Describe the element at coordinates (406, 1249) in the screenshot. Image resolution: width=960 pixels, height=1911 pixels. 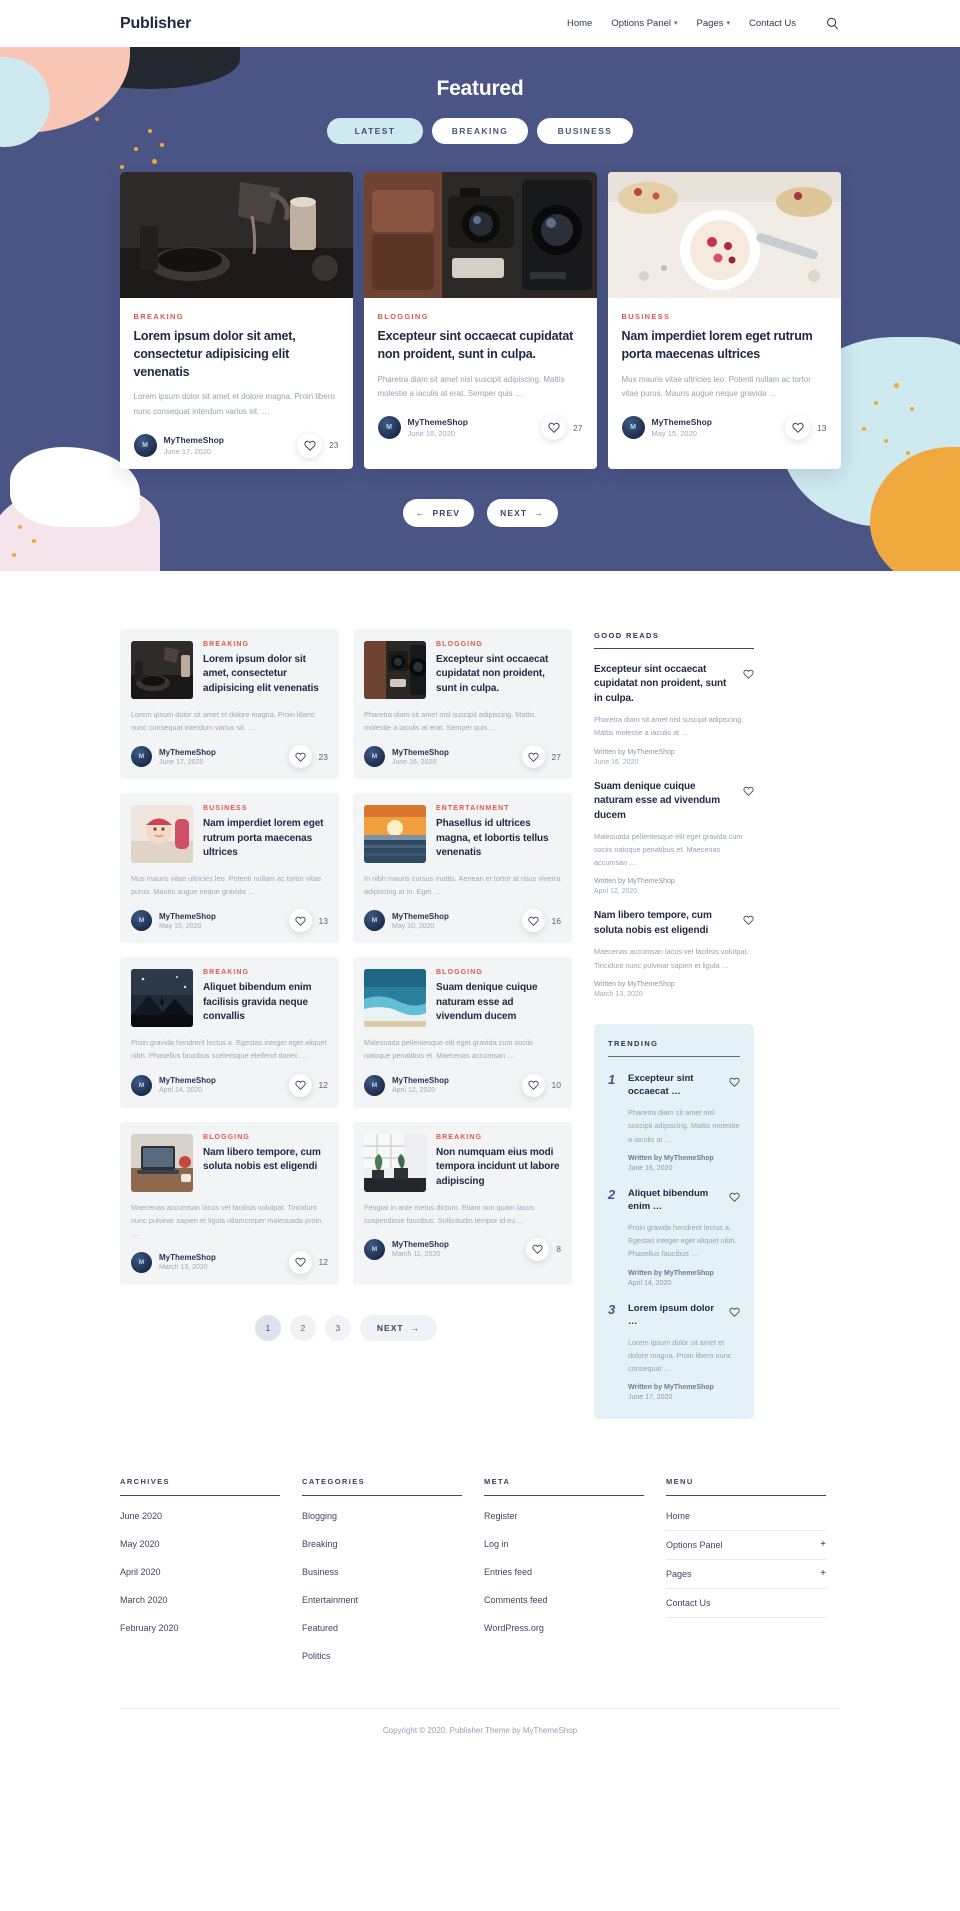
I see `post-author: M MyThemeShop March 11, 2020` at that location.